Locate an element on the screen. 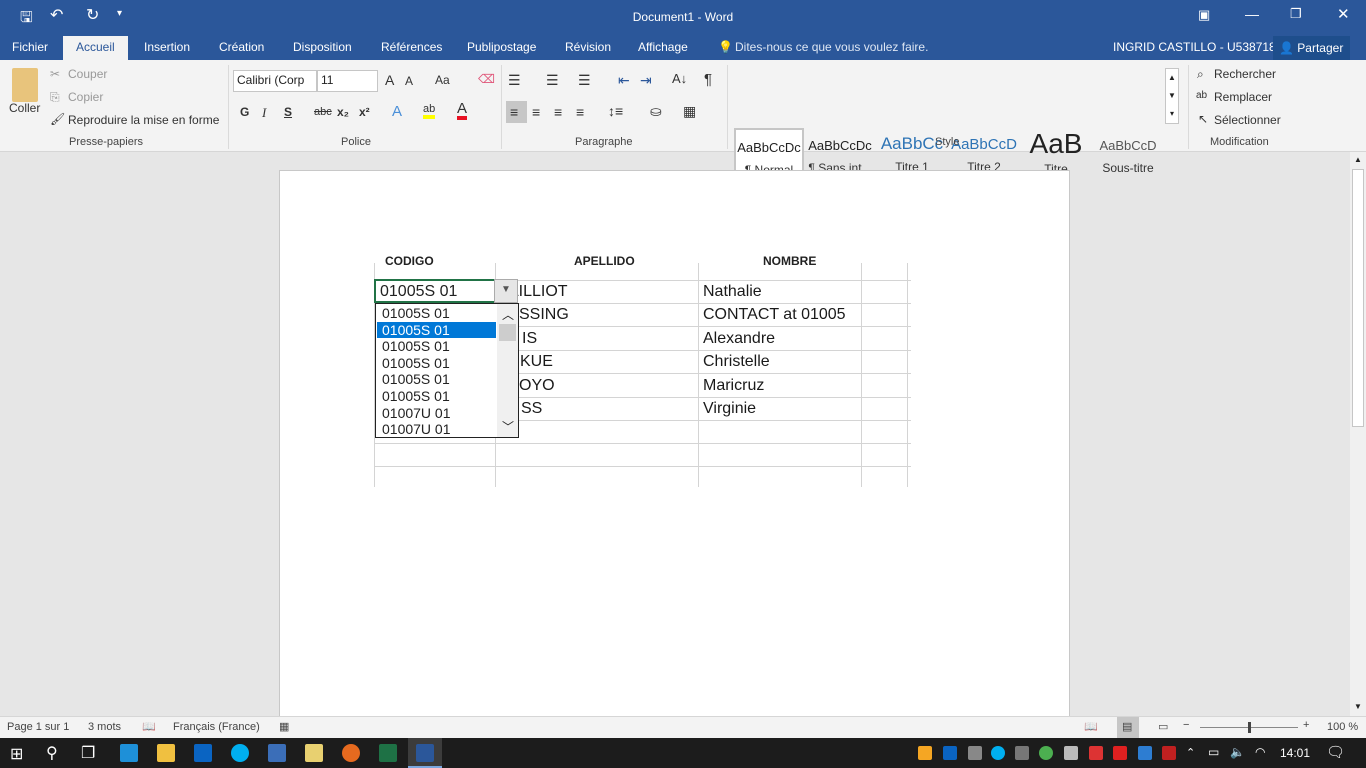 The width and height of the screenshot is (1366, 768). tab-references: Références is located at coordinates (411, 47).